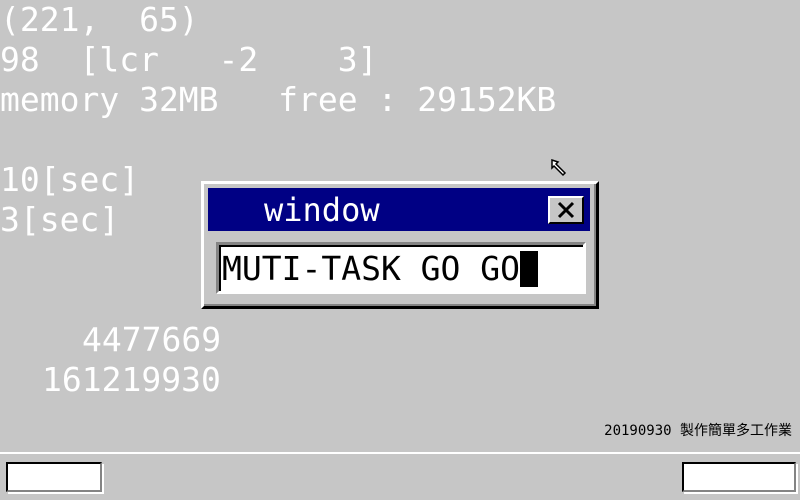 The image size is (800, 500). I want to click on window-title: window, so click(322, 210).